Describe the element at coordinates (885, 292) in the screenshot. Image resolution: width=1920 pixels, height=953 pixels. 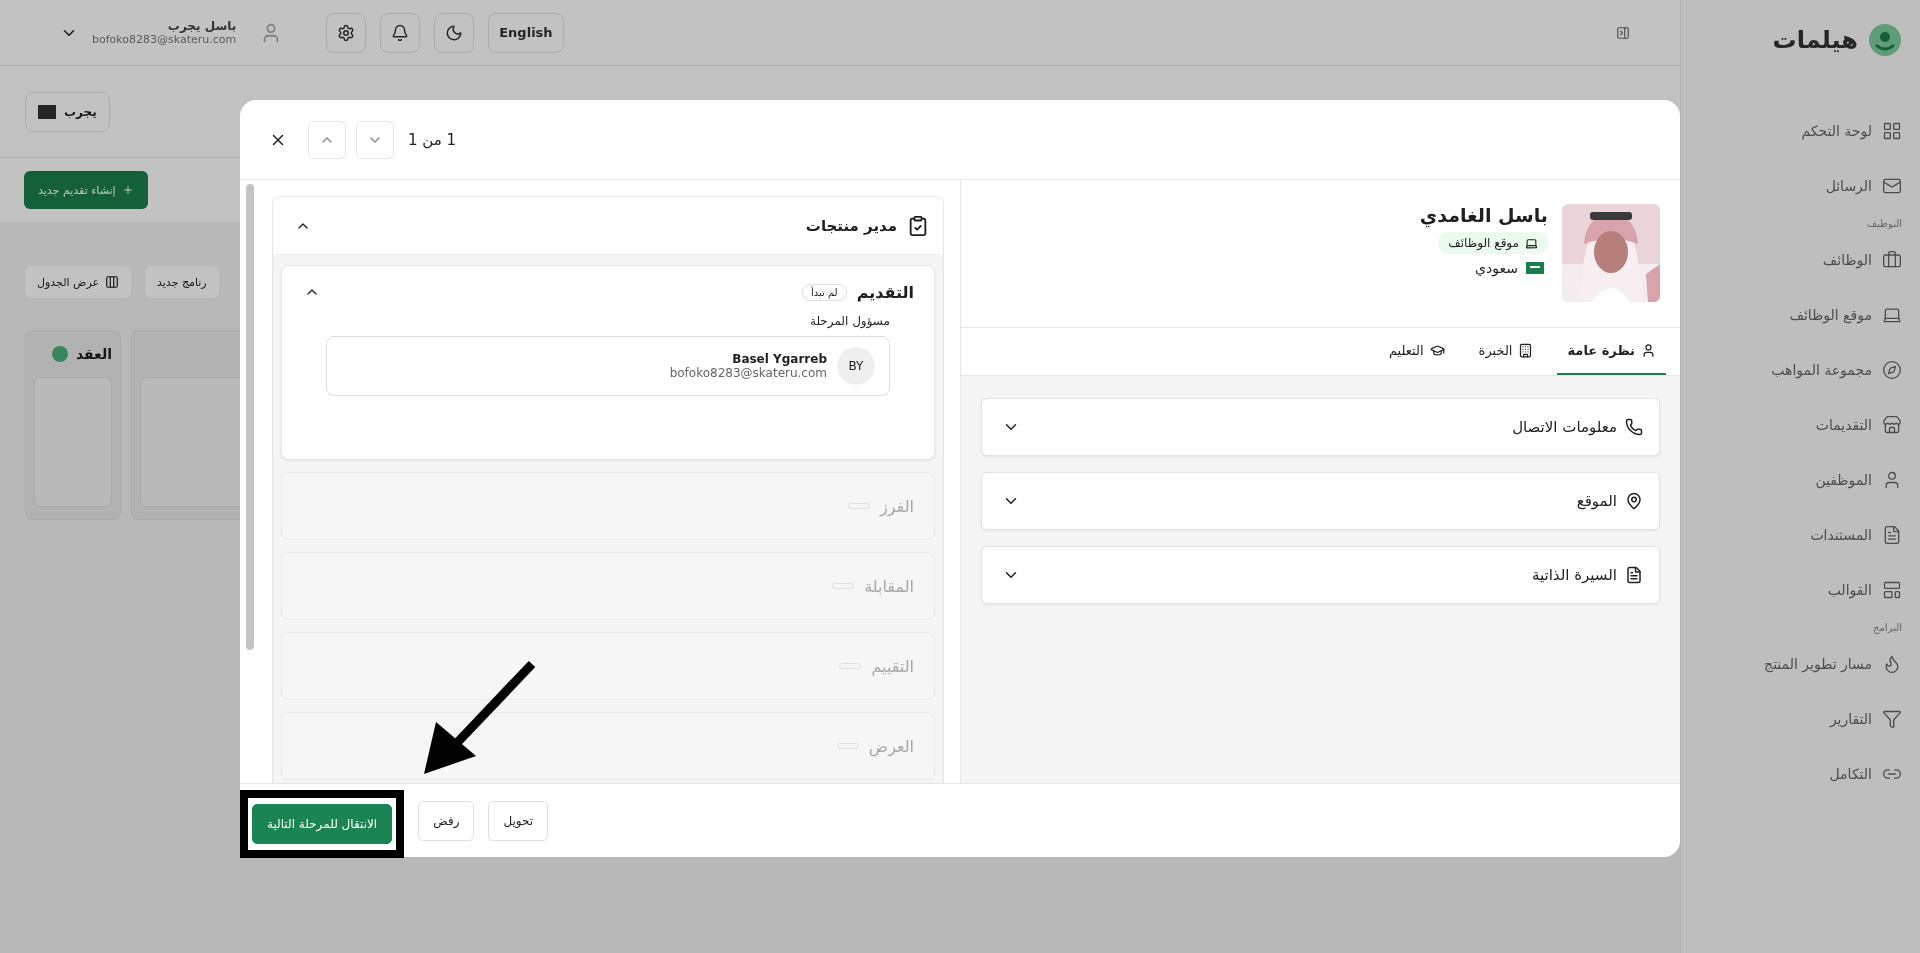
I see `stage-name: التقديم` at that location.